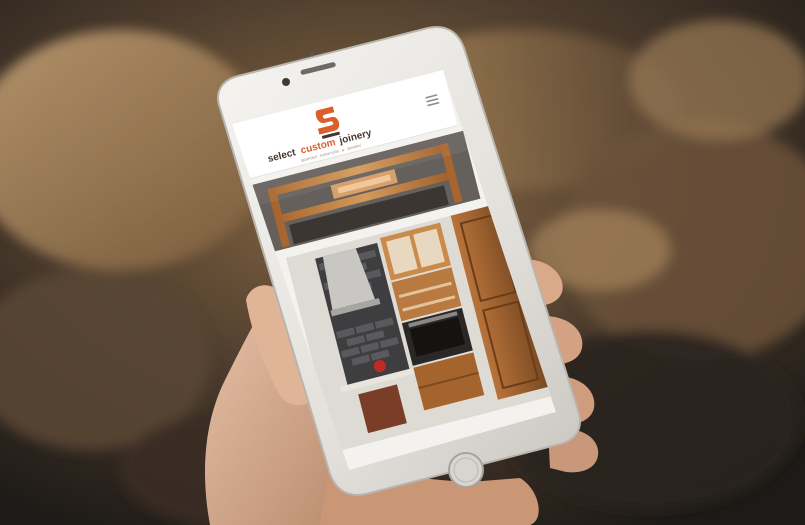 The image size is (805, 525). What do you see at coordinates (312, 54) in the screenshot?
I see `sensor` at bounding box center [312, 54].